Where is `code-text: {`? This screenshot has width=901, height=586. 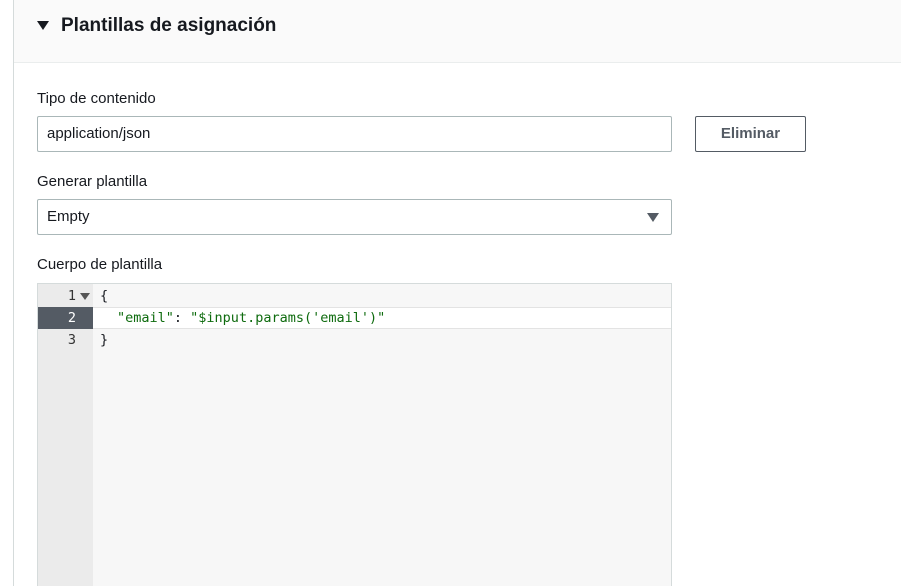 code-text: { is located at coordinates (104, 296).